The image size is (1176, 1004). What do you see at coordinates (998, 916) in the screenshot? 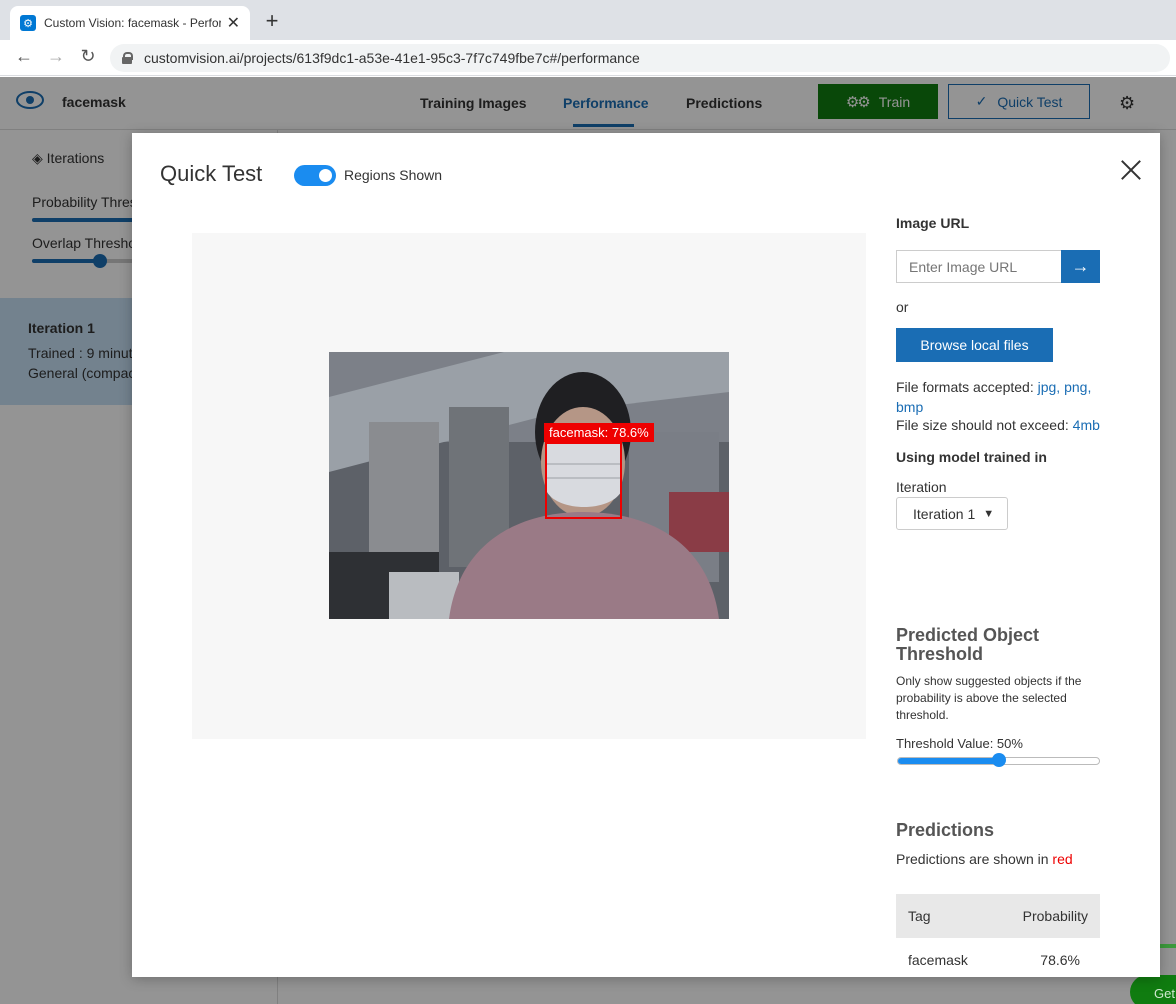
I see `table-header: Tag Probability` at bounding box center [998, 916].